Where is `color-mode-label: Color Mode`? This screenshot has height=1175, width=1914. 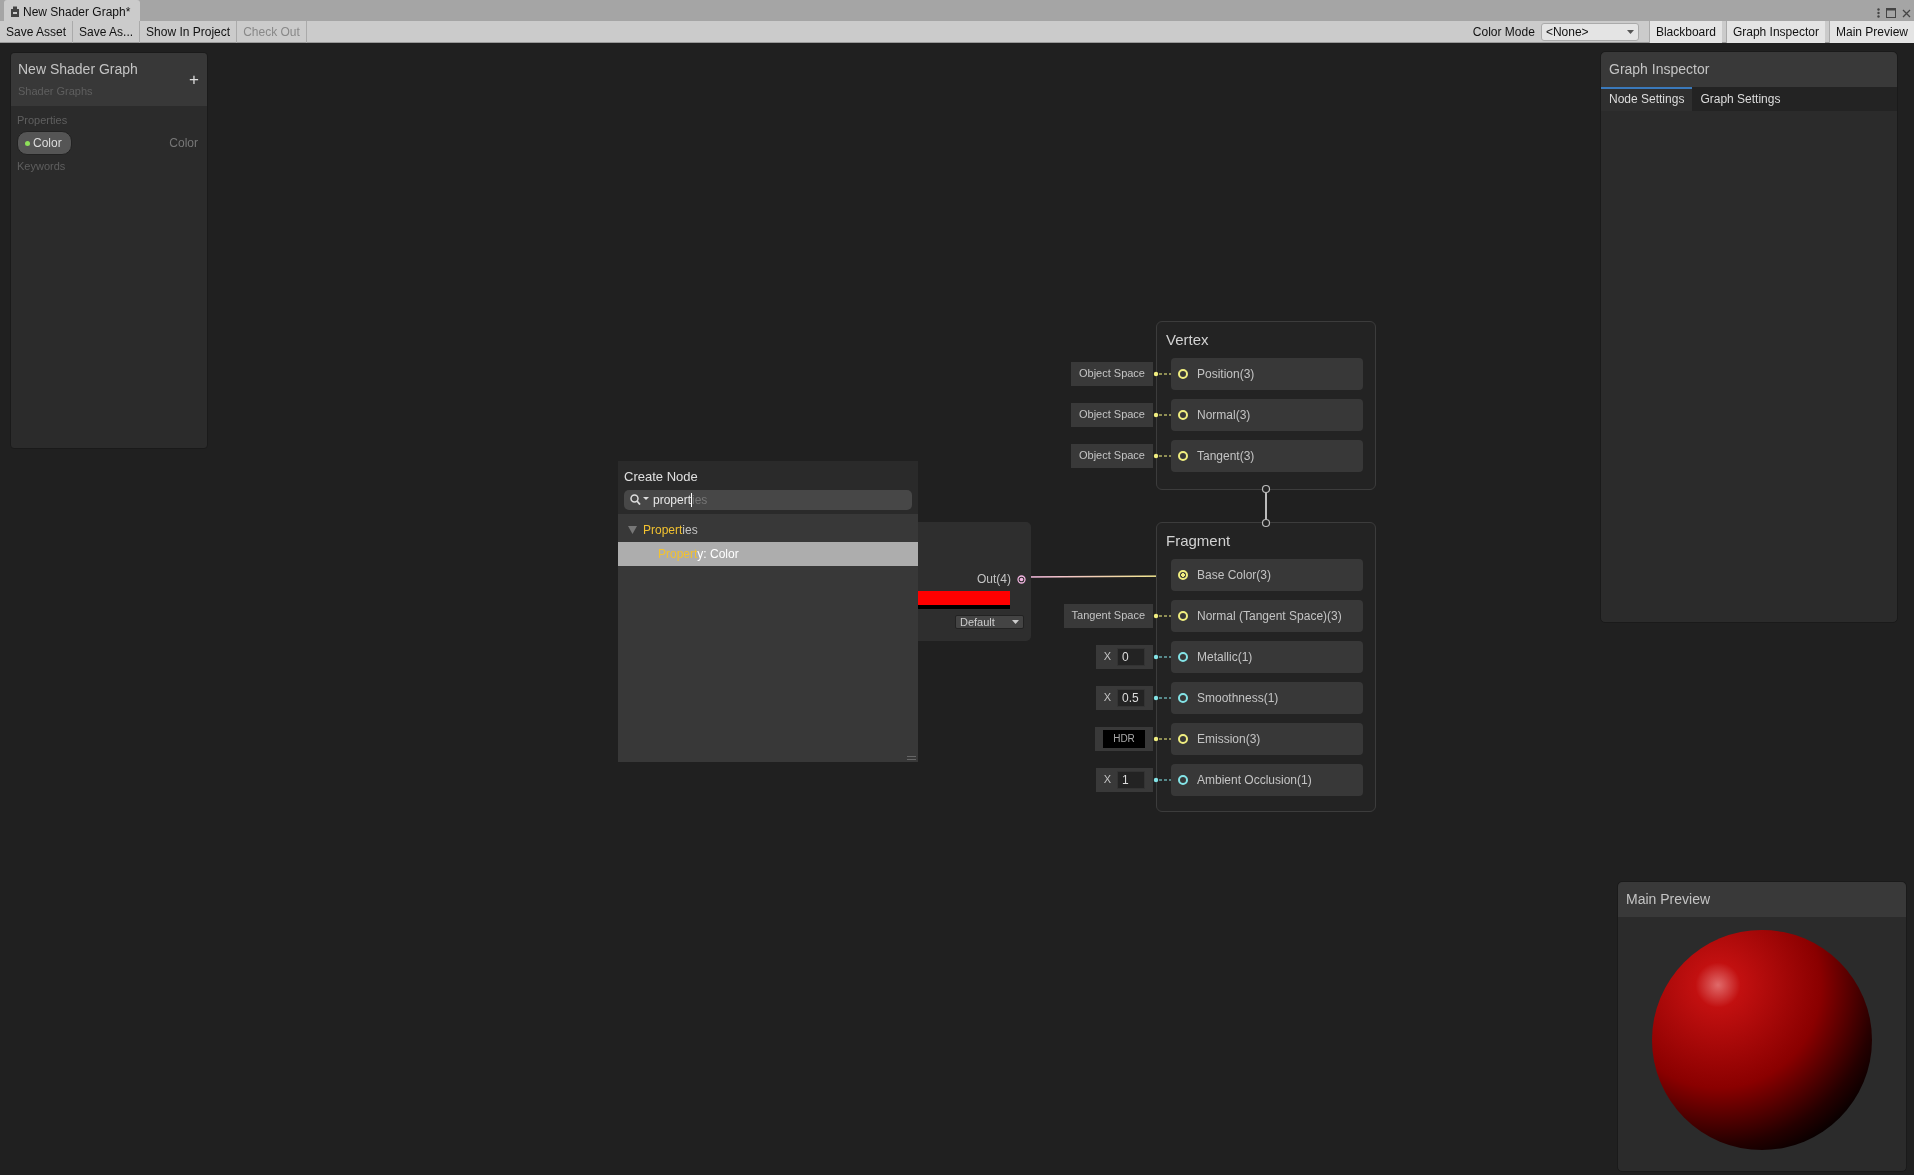
color-mode-label: Color Mode is located at coordinates (1503, 32).